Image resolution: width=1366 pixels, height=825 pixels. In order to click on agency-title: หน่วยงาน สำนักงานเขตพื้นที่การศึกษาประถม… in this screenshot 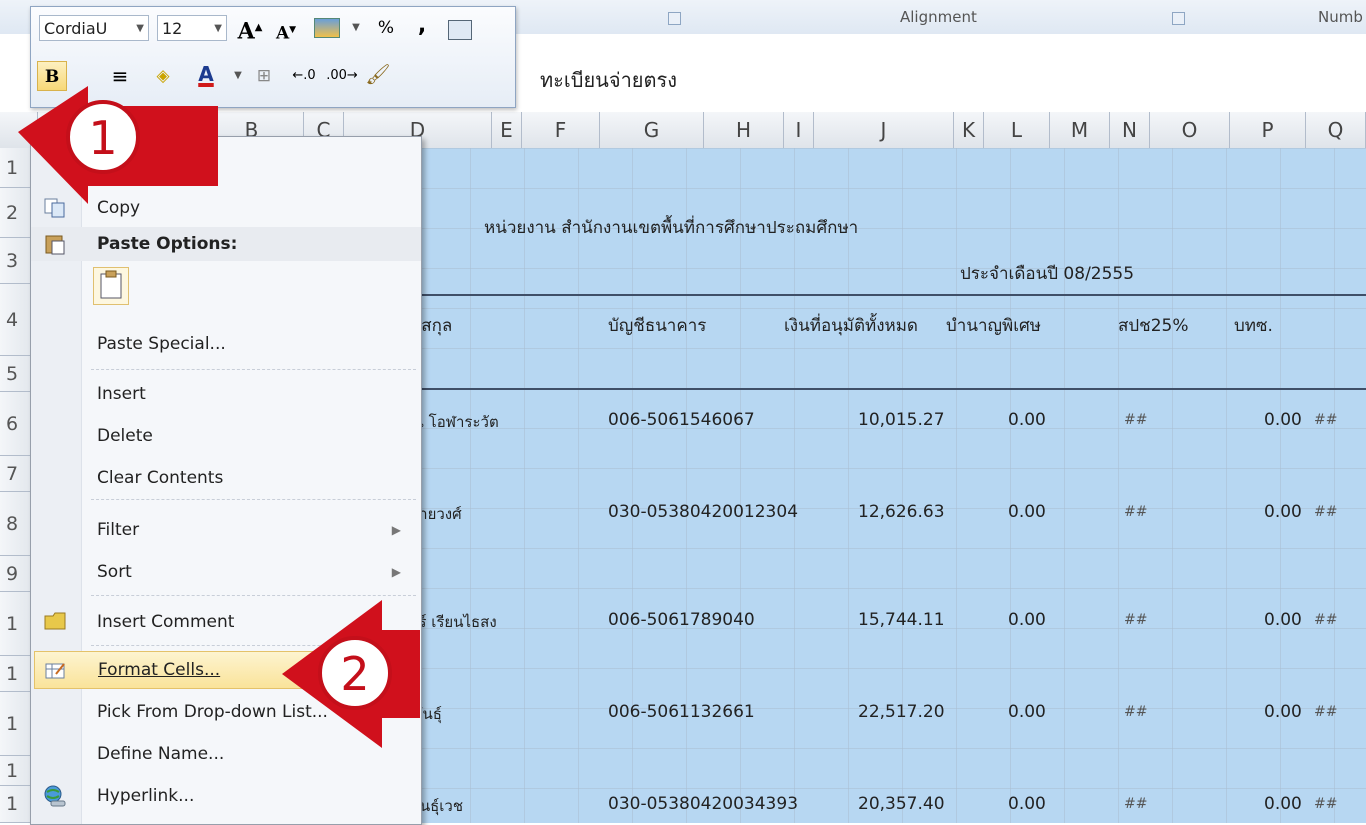, I will do `click(671, 227)`.